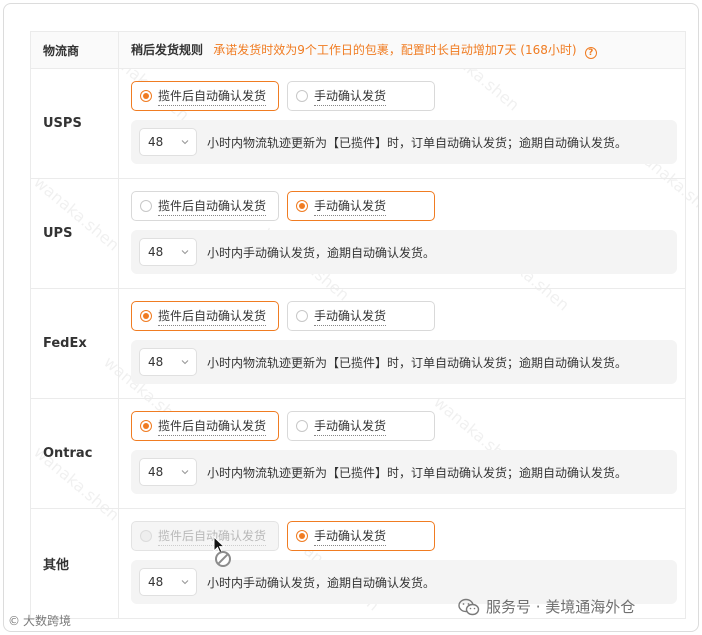 This screenshot has width=702, height=635. Describe the element at coordinates (469, 606) in the screenshot. I see `wechat-icon` at that location.